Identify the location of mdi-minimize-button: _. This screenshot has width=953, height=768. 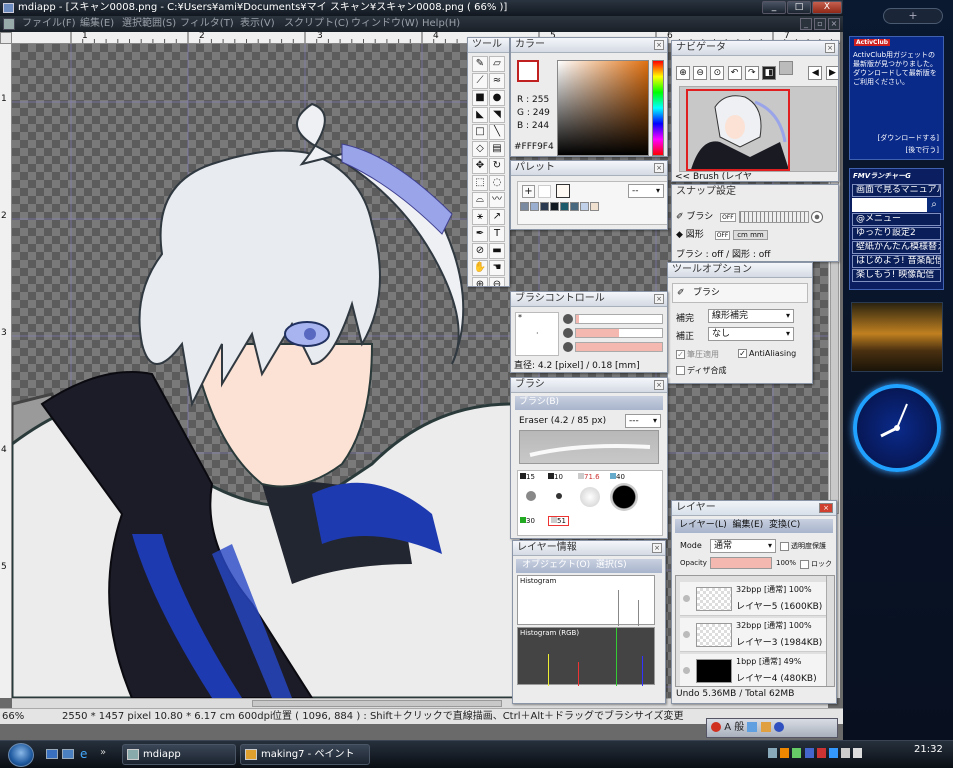
(806, 24).